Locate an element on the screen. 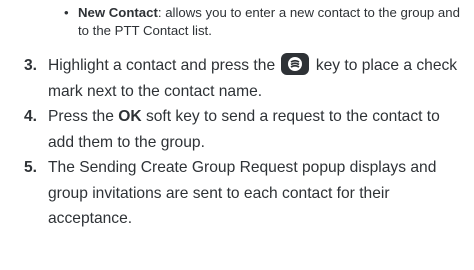 Image resolution: width=474 pixels, height=270 pixels. bullet-term: New Contact is located at coordinates (118, 12).